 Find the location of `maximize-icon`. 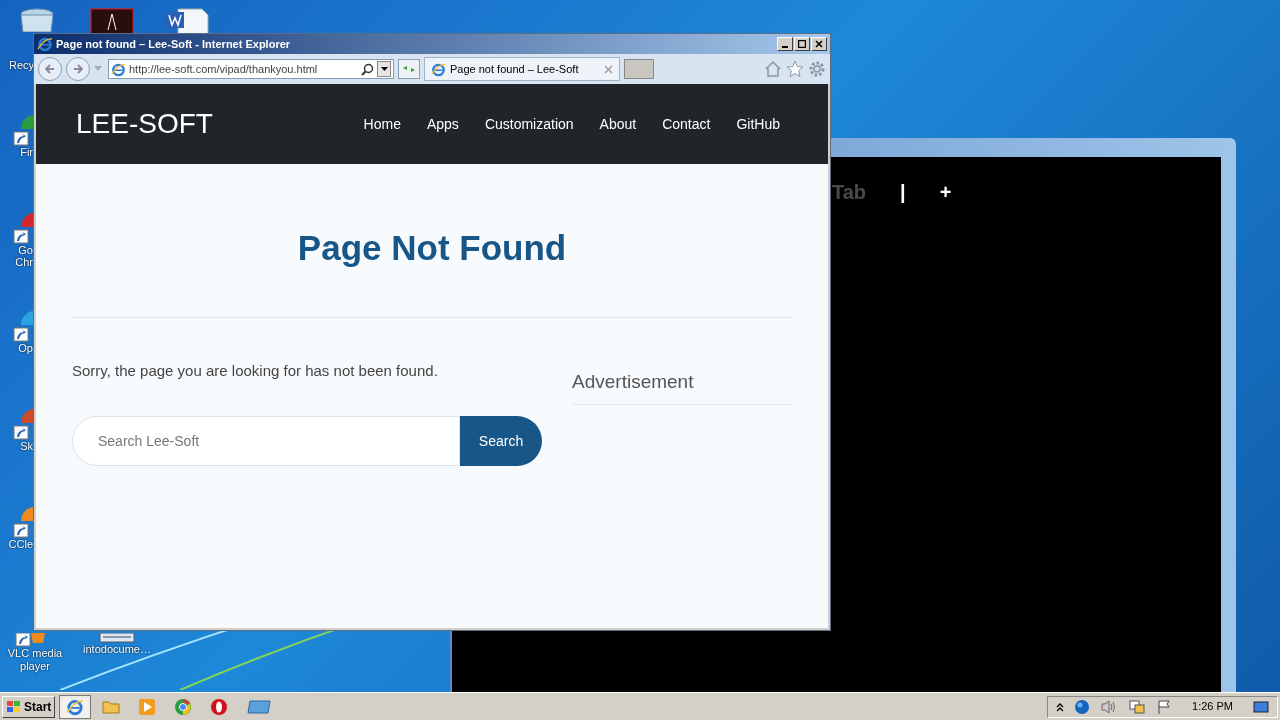

maximize-icon is located at coordinates (802, 44).